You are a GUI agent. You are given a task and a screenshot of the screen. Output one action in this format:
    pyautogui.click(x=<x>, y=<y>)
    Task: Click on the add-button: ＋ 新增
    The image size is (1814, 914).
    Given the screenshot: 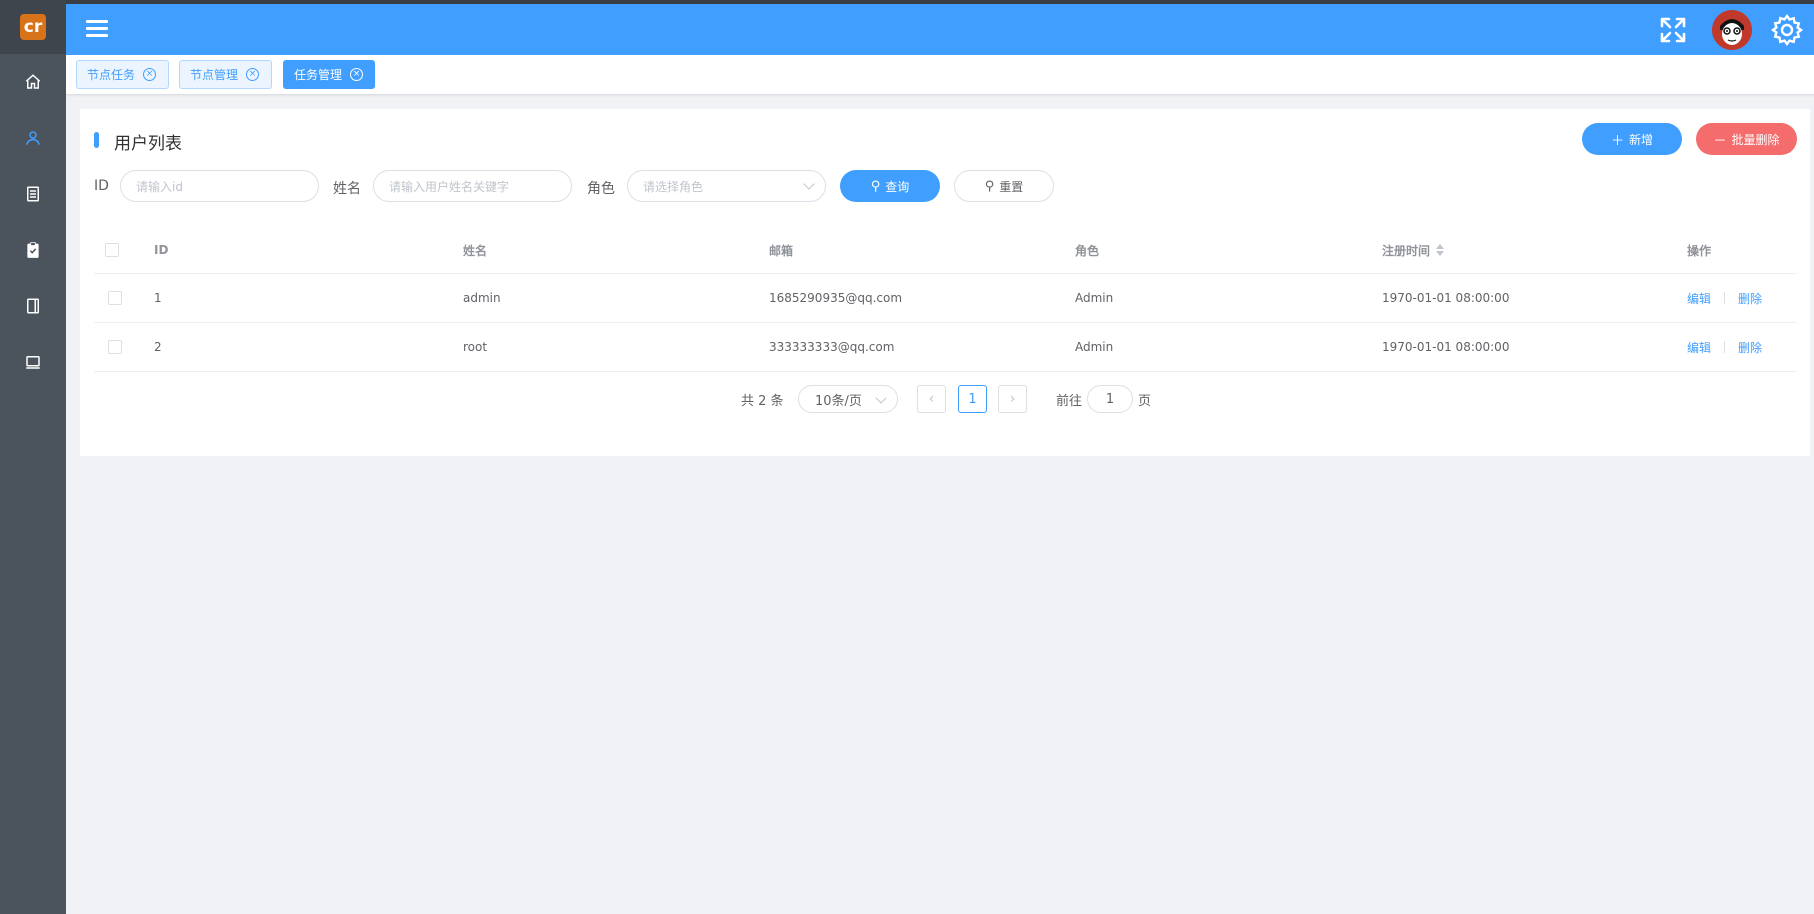 What is the action you would take?
    pyautogui.click(x=1632, y=139)
    